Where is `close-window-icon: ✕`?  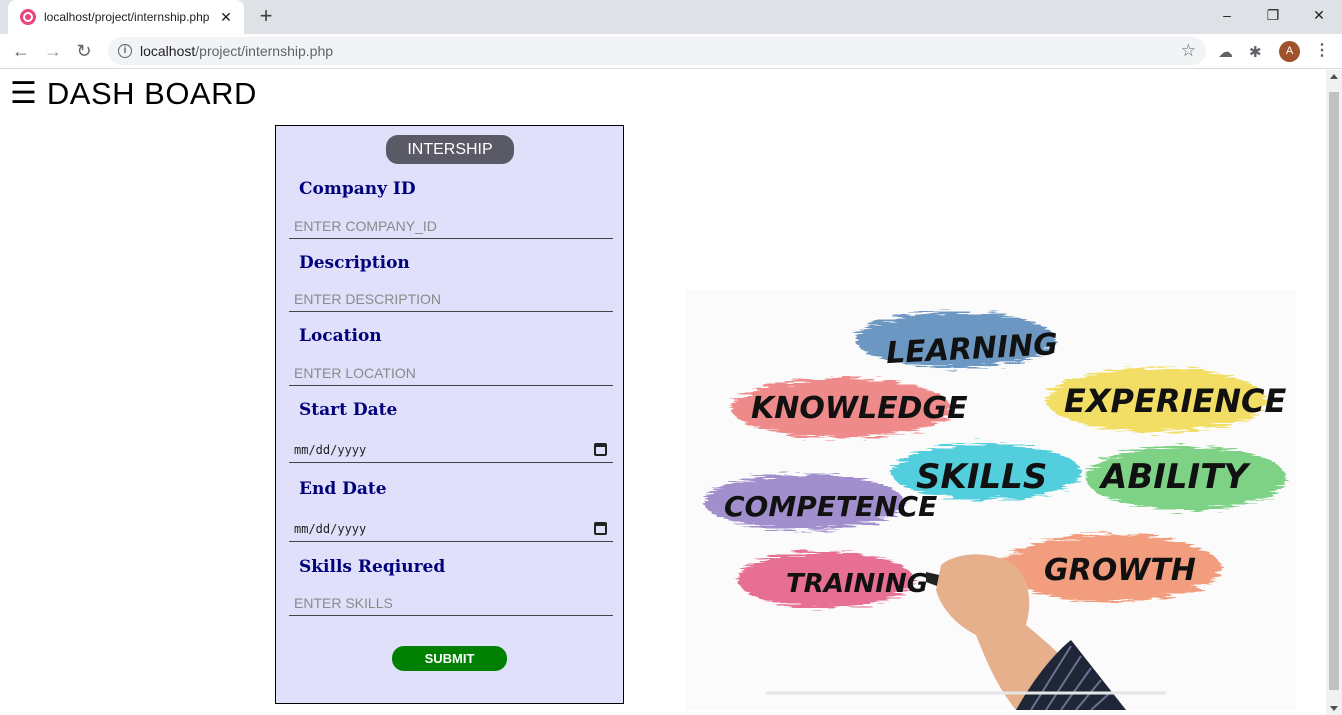
close-window-icon: ✕ is located at coordinates (1319, 15).